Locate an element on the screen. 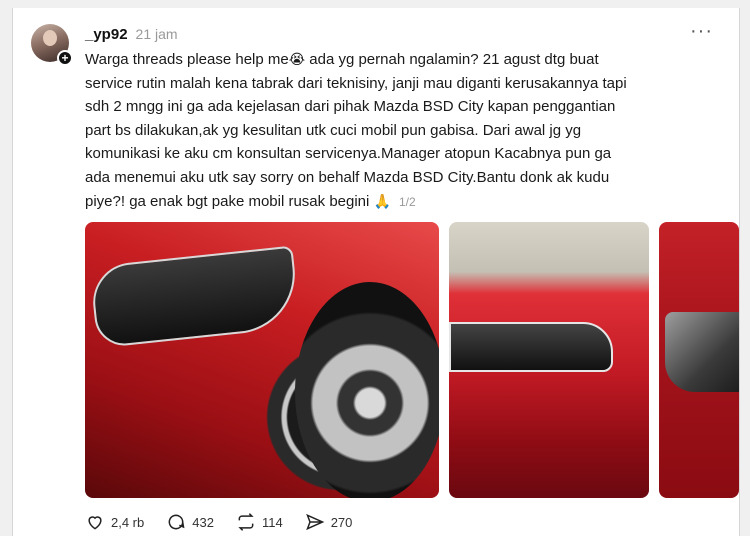 This screenshot has width=750, height=536. post-header: _yp92 21 jam is located at coordinates (131, 34).